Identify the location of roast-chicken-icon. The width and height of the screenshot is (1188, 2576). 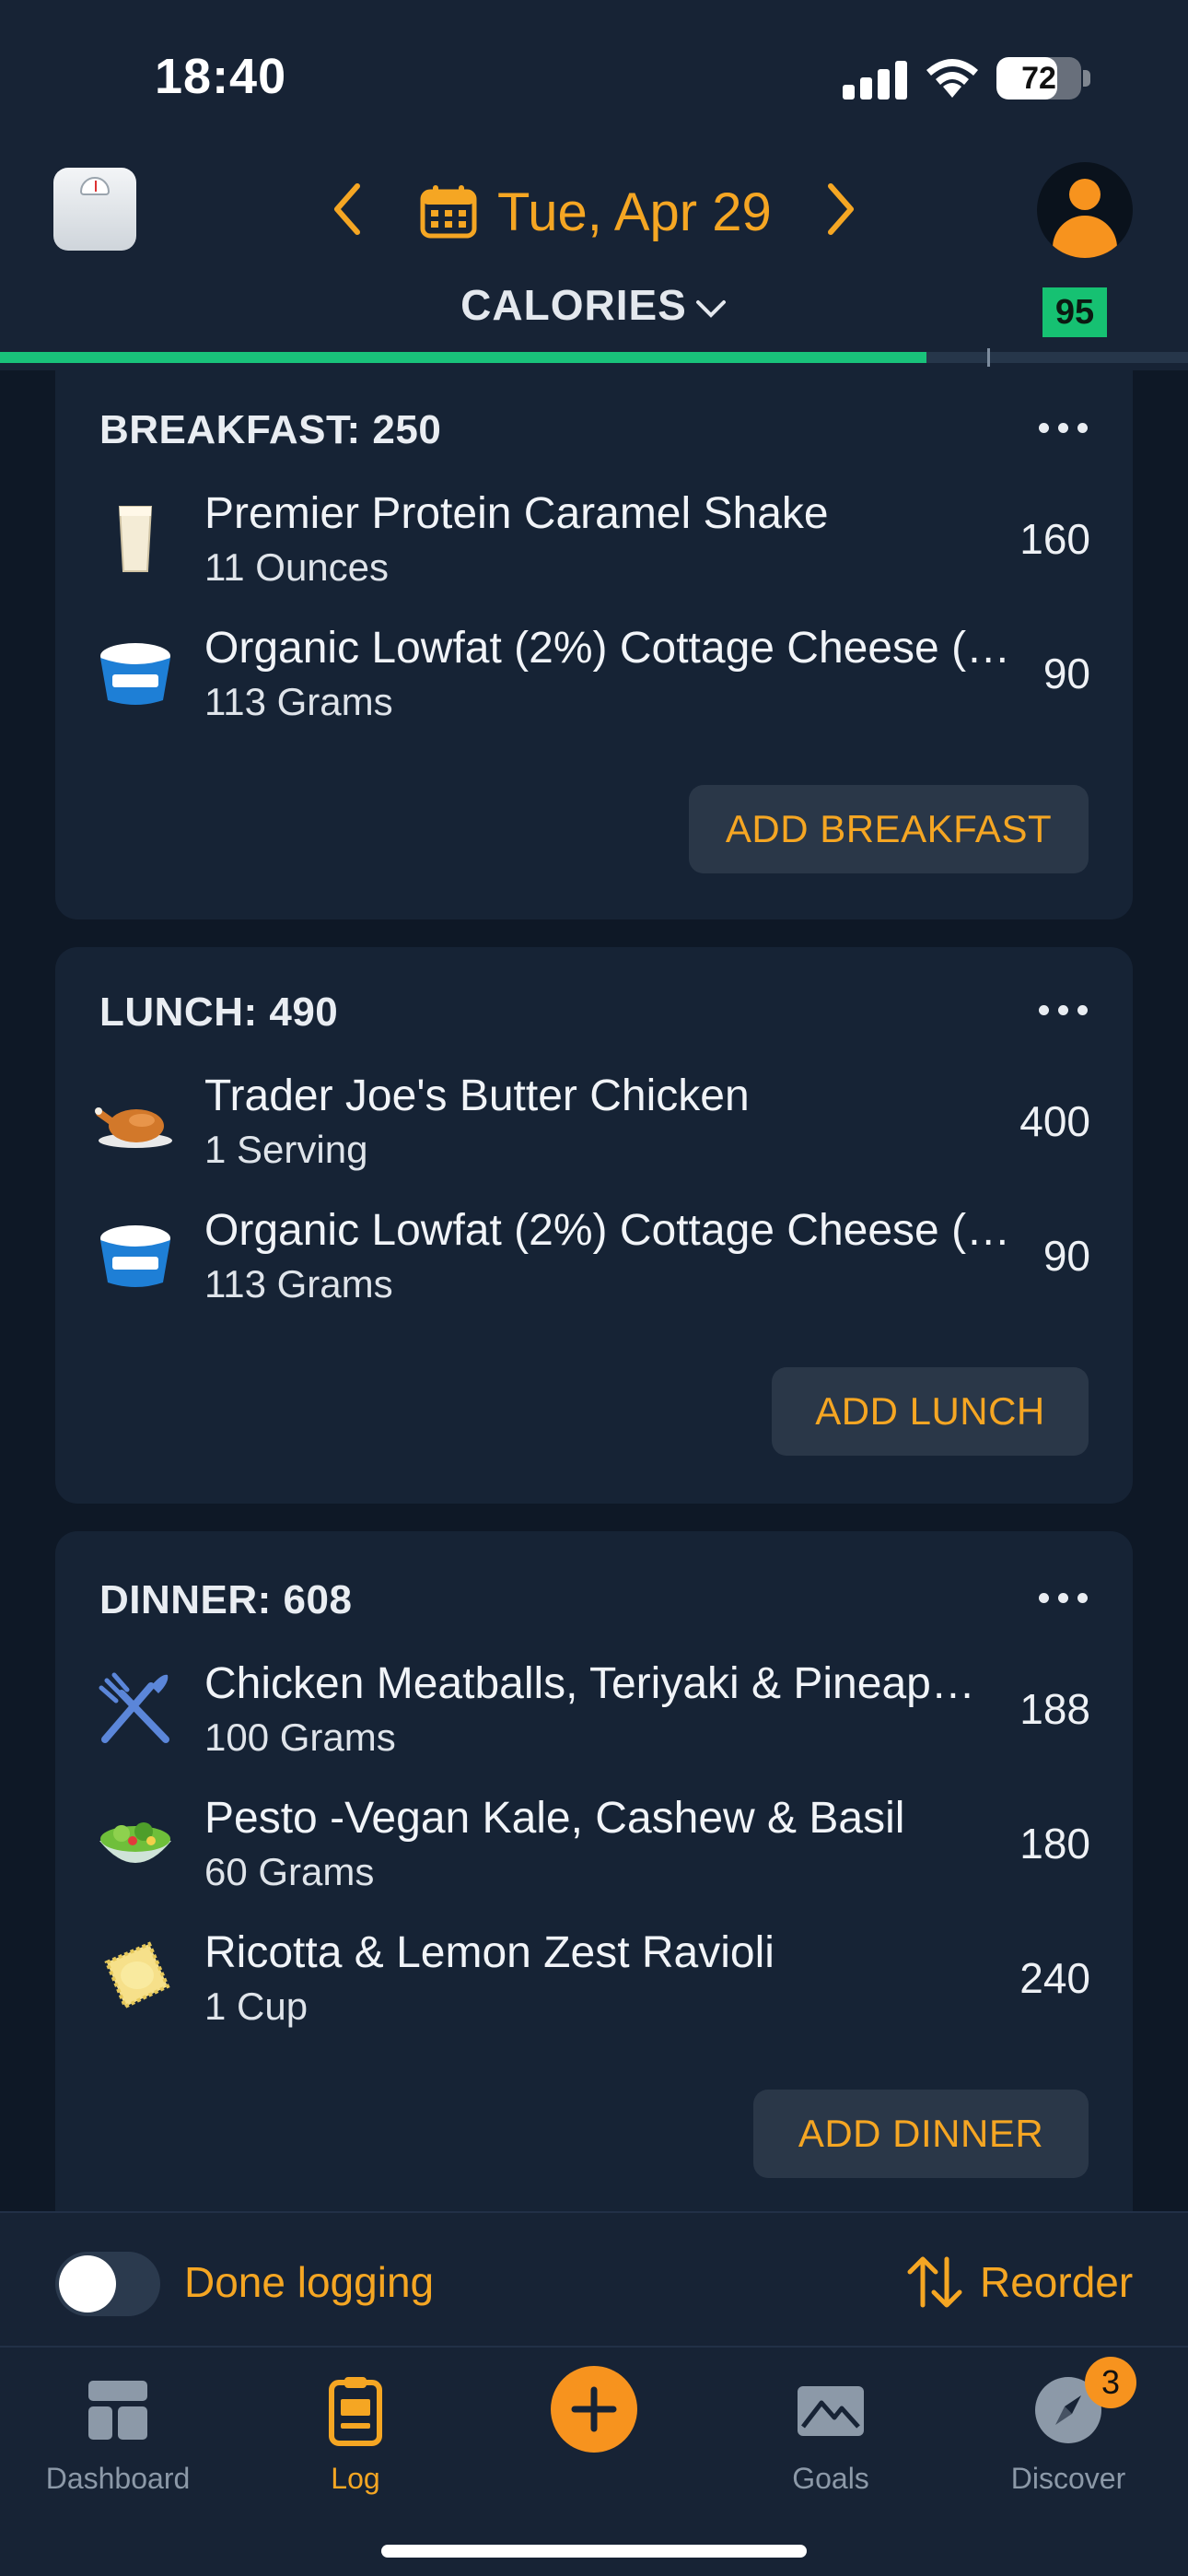
(133, 1127).